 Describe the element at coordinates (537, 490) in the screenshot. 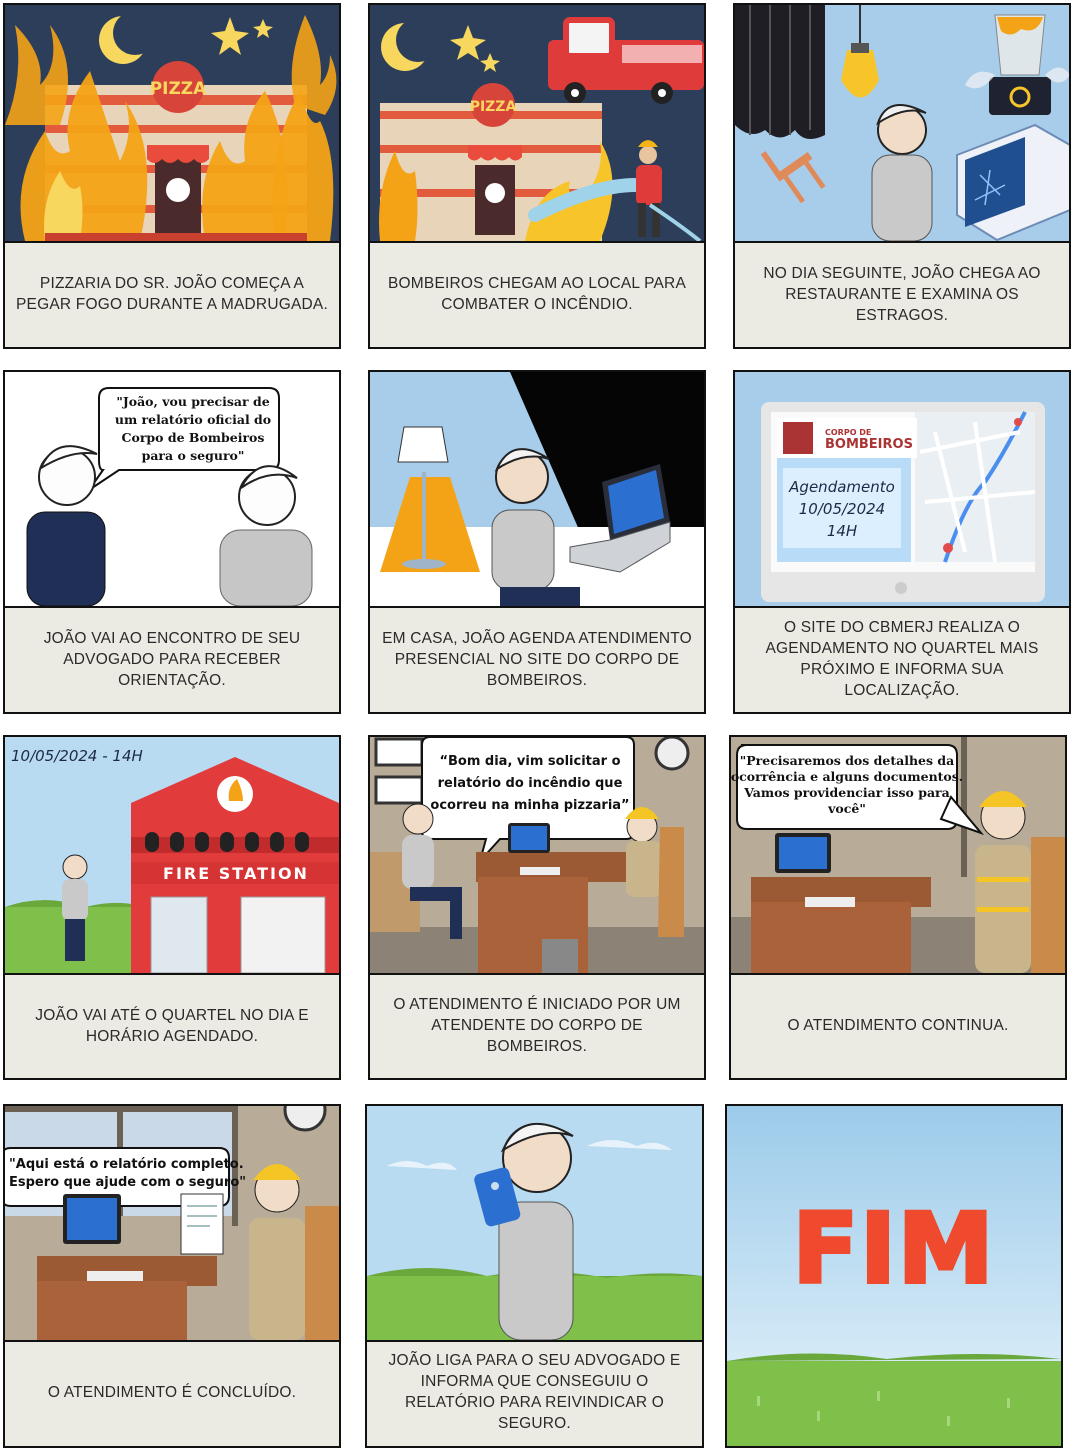

I see `panel-5-illustration` at that location.